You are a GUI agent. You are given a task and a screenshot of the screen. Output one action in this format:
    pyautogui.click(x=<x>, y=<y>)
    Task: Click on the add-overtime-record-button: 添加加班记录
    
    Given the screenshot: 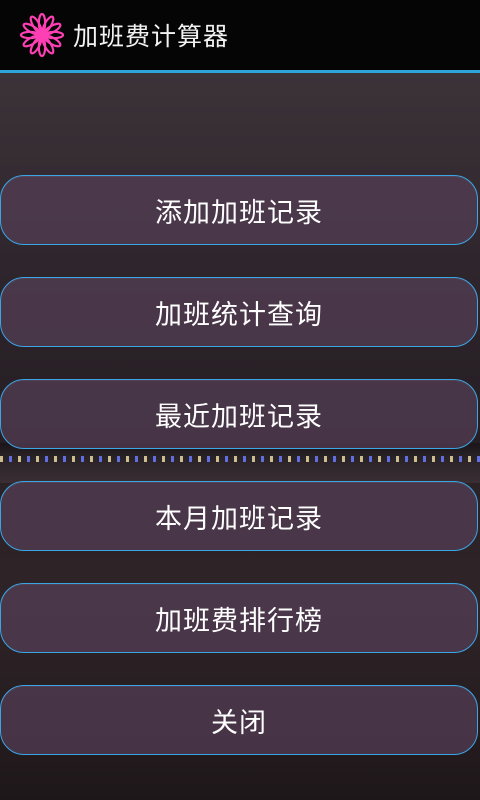 What is the action you would take?
    pyautogui.click(x=239, y=210)
    